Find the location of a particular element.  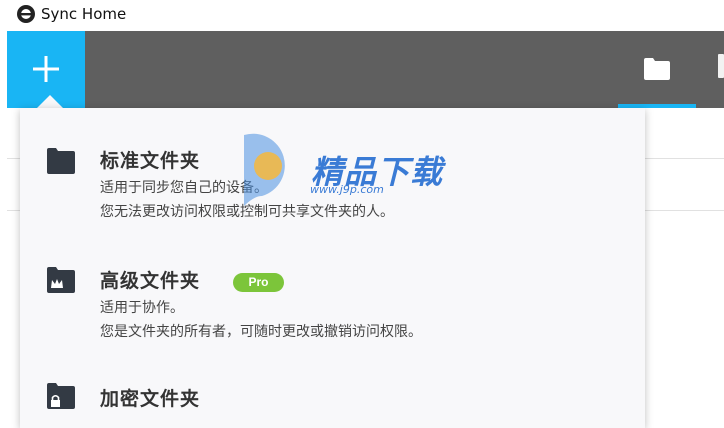

plus-icon is located at coordinates (46, 69).